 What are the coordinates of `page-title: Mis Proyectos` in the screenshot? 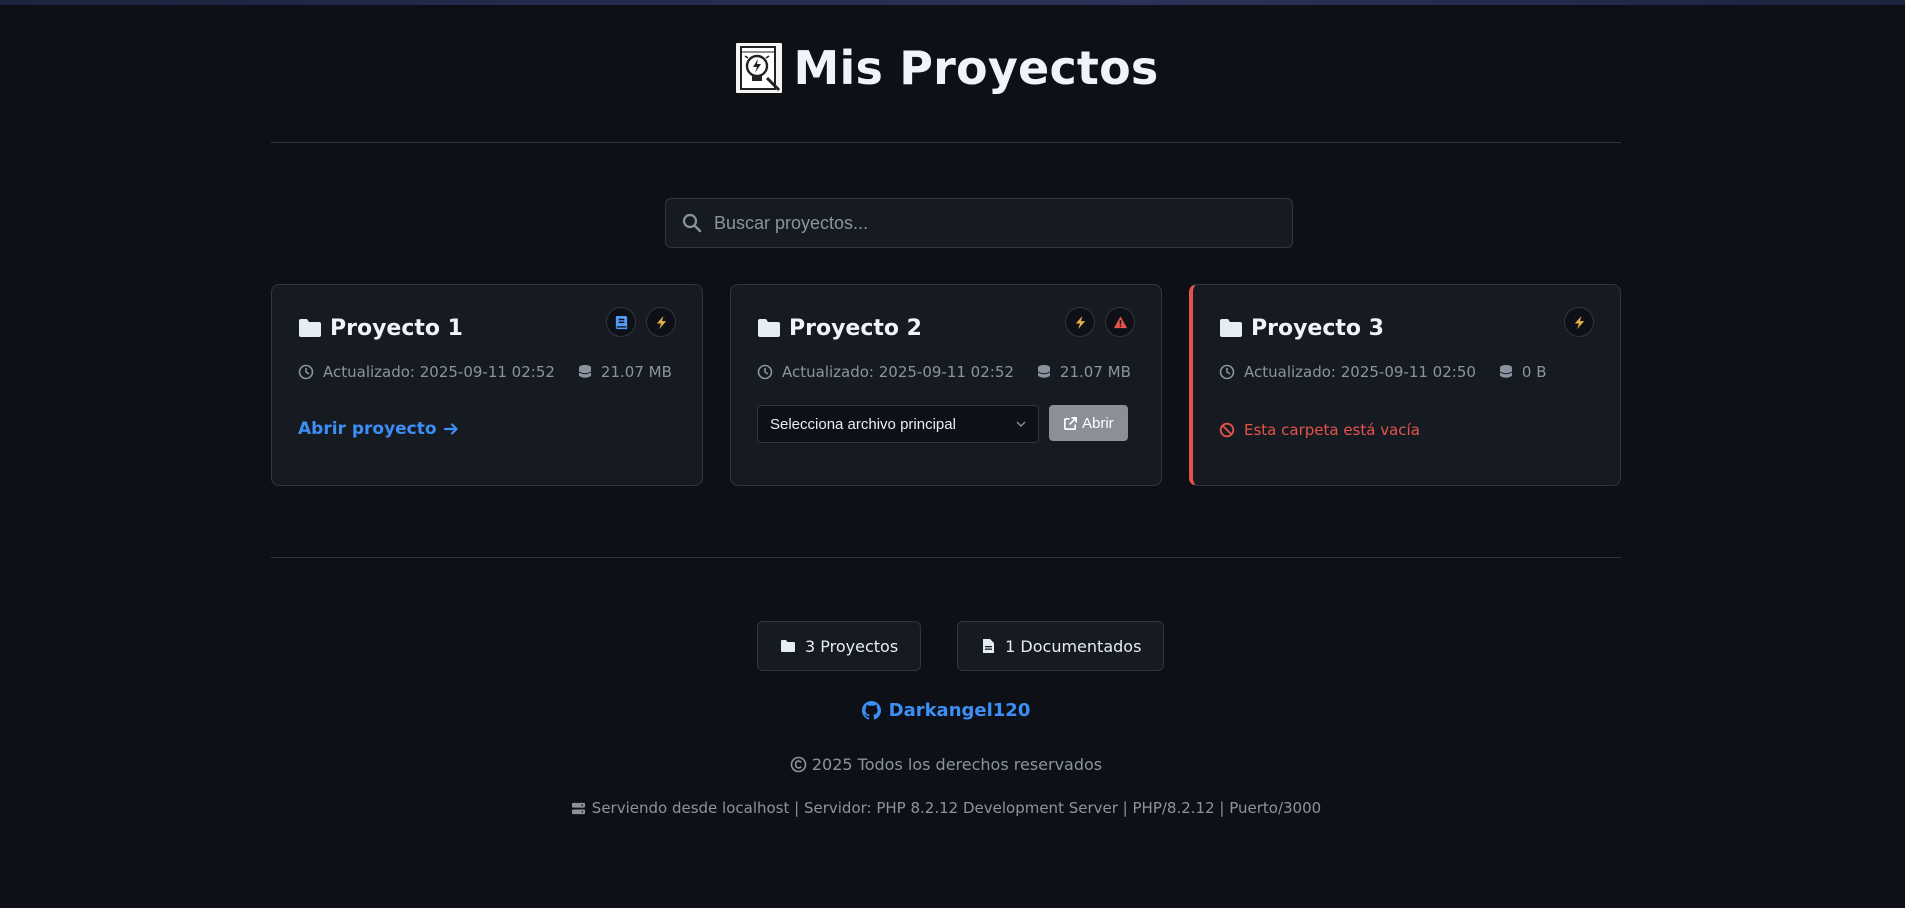 It's located at (976, 68).